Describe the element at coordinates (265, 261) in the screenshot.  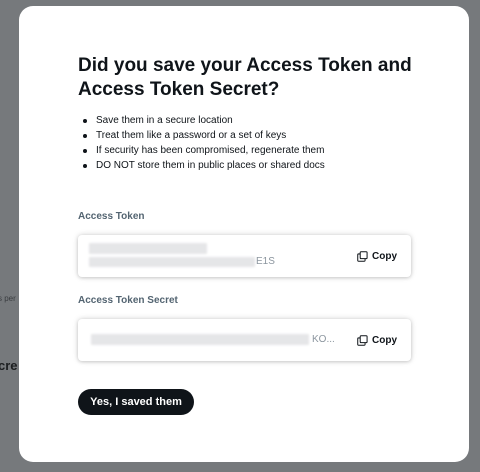
I see `access-token-suffix: E1S` at that location.